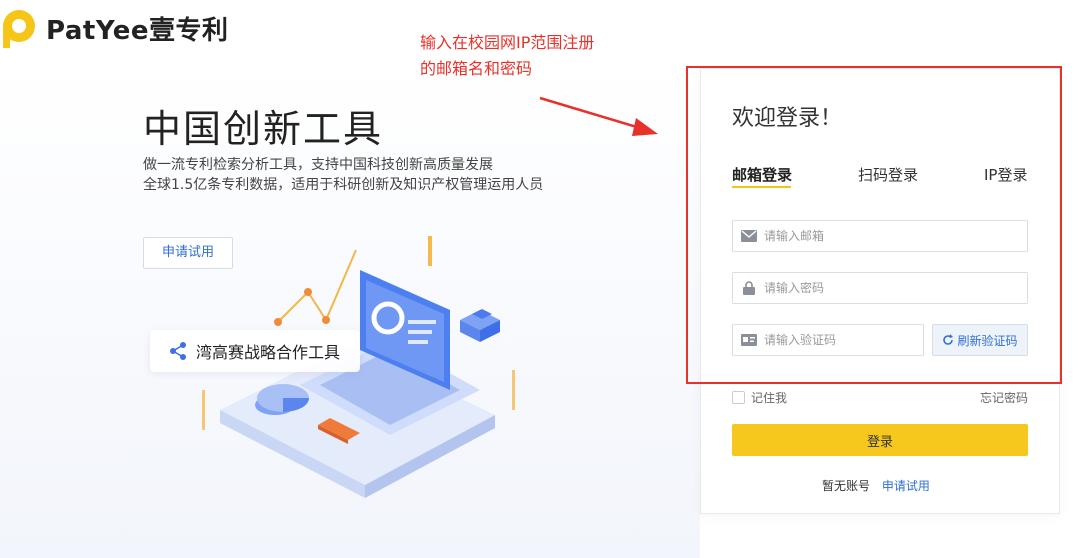 This screenshot has height=558, width=1080. Describe the element at coordinates (1004, 397) in the screenshot. I see `forgot-password-link: 忘记密码` at that location.